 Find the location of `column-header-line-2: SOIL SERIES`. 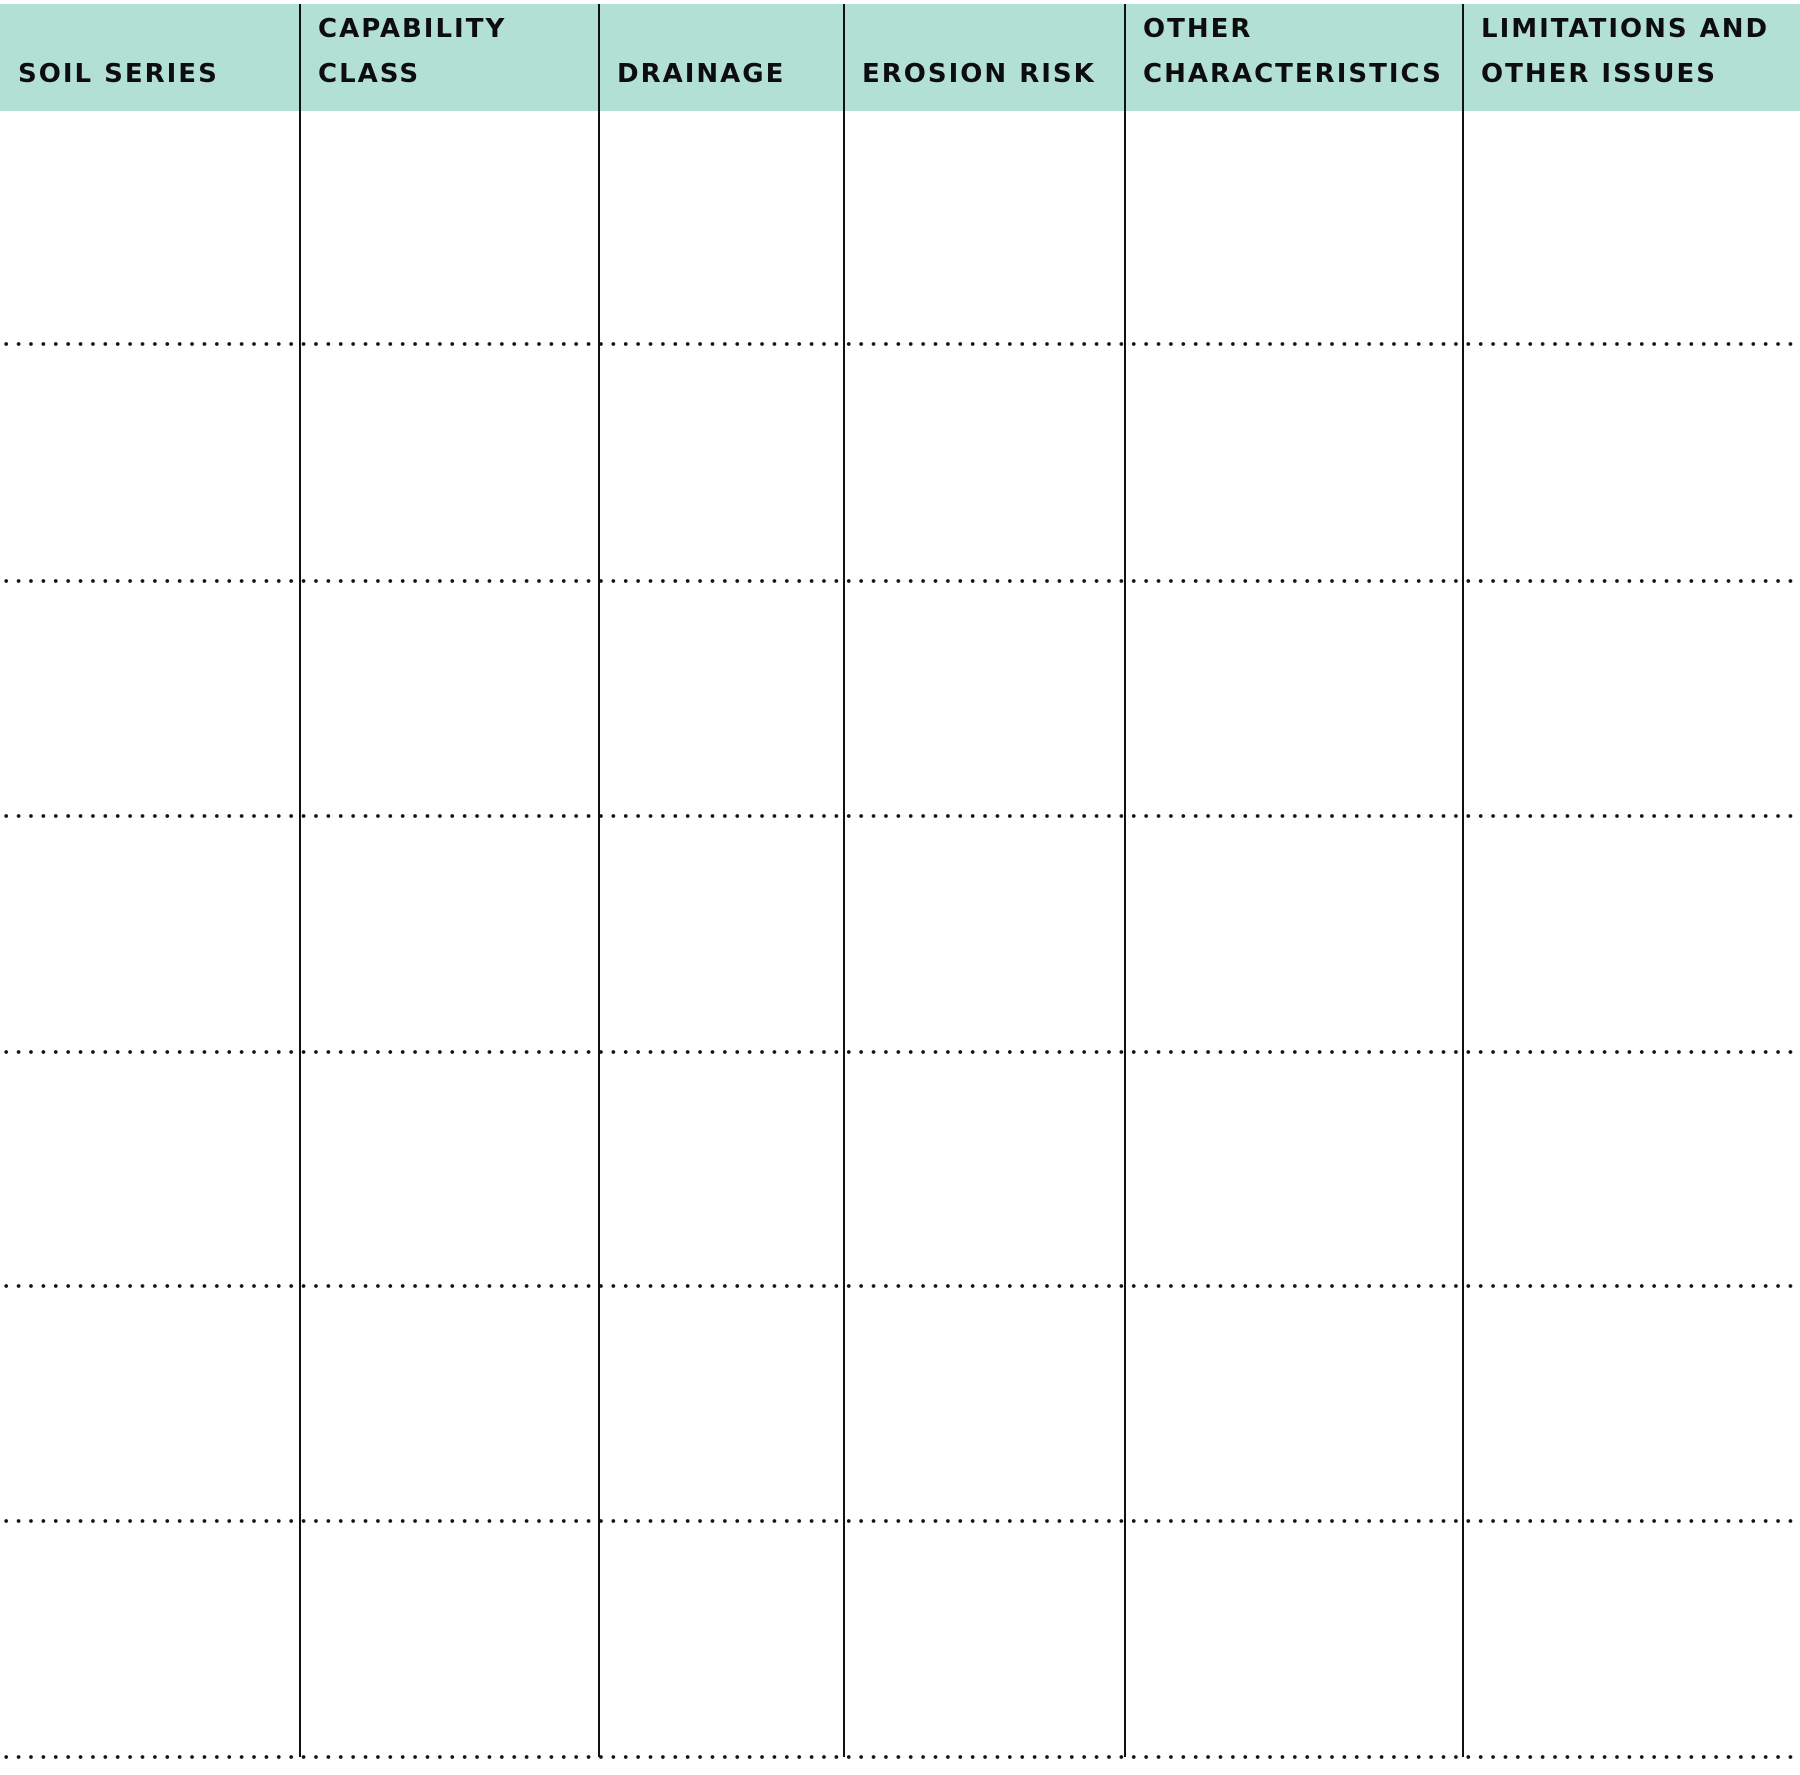

column-header-line-2: SOIL SERIES is located at coordinates (118, 74).